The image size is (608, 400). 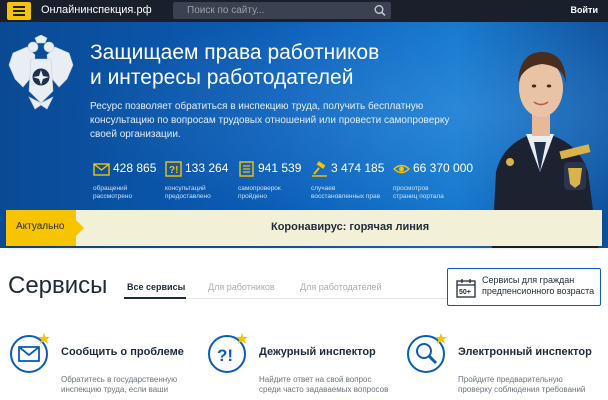 I want to click on stat-value: 3 474 185, so click(x=358, y=168).